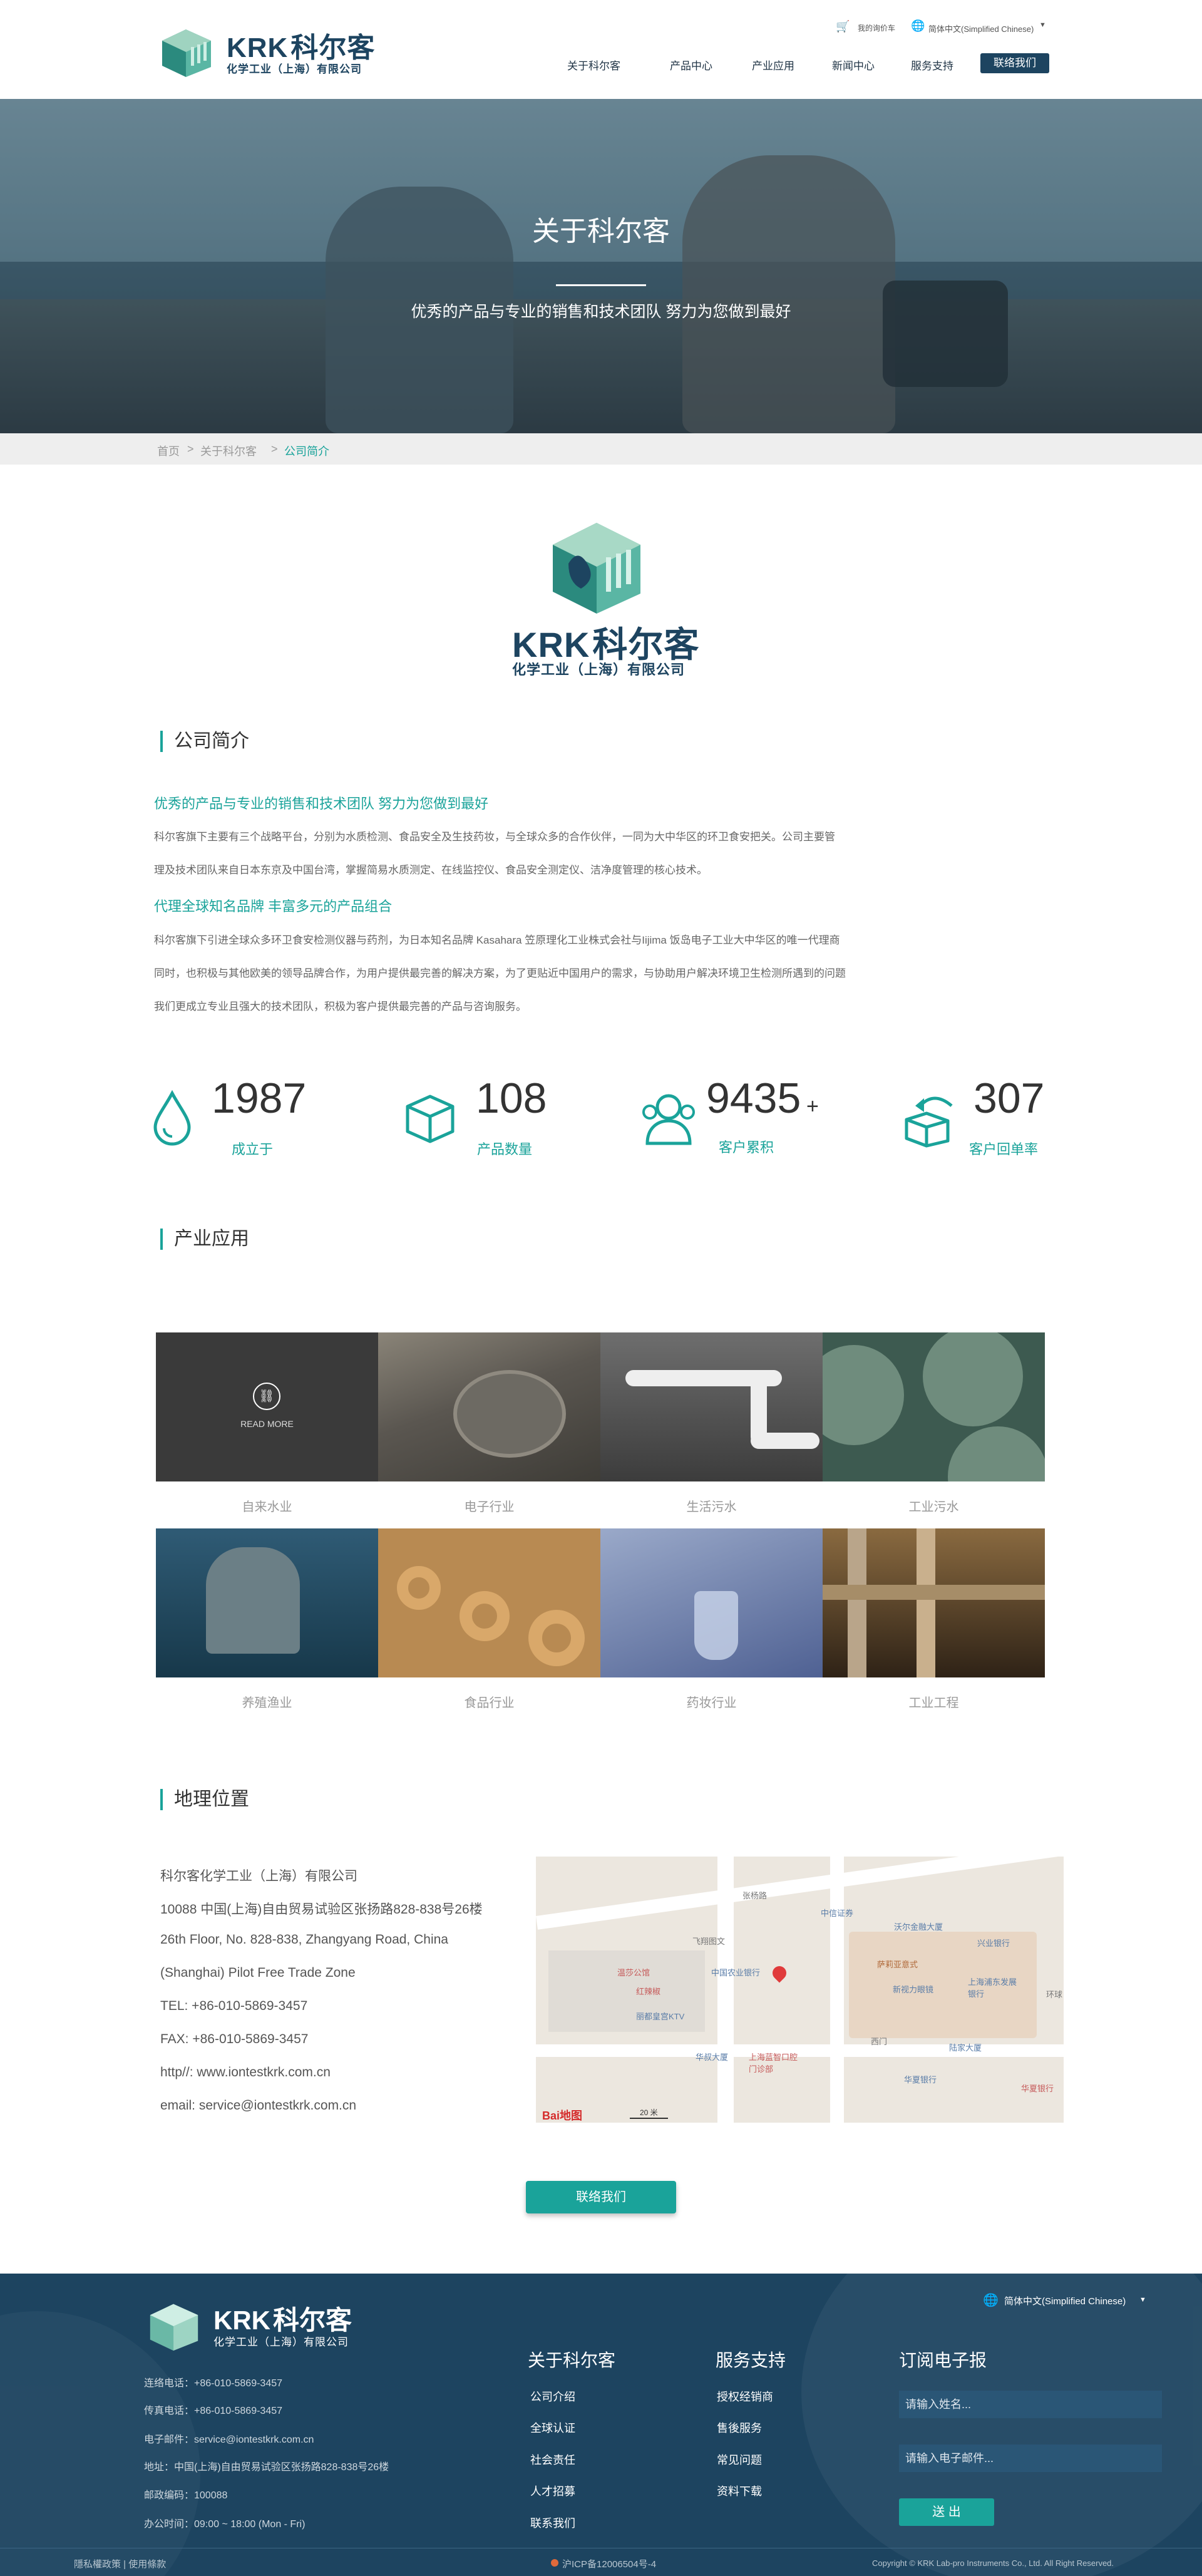  Describe the element at coordinates (489, 1406) in the screenshot. I see `industry-tile-electronics` at that location.